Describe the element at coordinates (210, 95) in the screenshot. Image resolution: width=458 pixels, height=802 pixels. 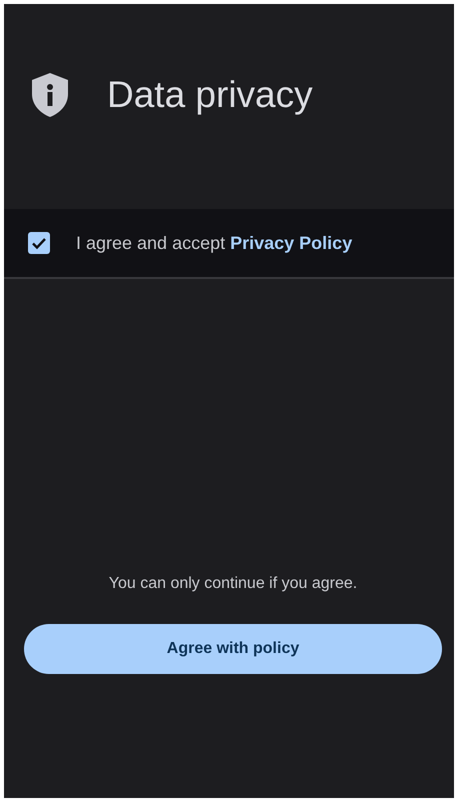
I see `page-title: Data privacy` at that location.